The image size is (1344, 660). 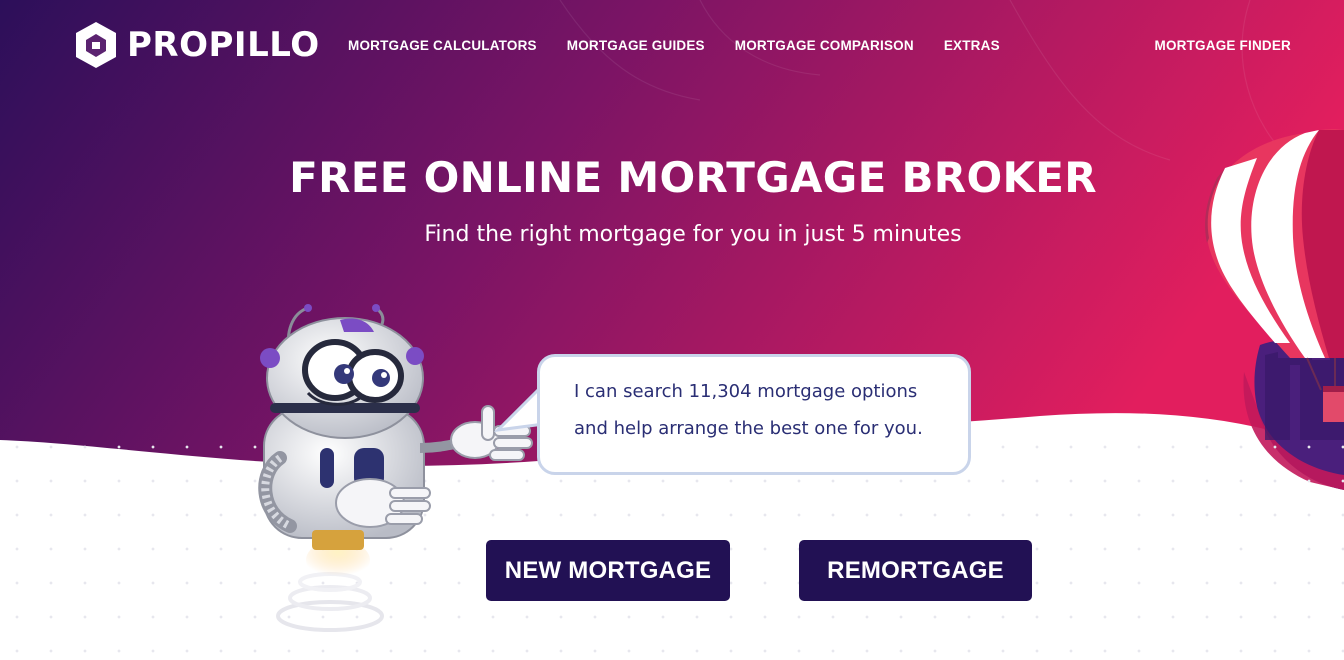 What do you see at coordinates (1274, 275) in the screenshot?
I see `hot-air-balloon-icon` at bounding box center [1274, 275].